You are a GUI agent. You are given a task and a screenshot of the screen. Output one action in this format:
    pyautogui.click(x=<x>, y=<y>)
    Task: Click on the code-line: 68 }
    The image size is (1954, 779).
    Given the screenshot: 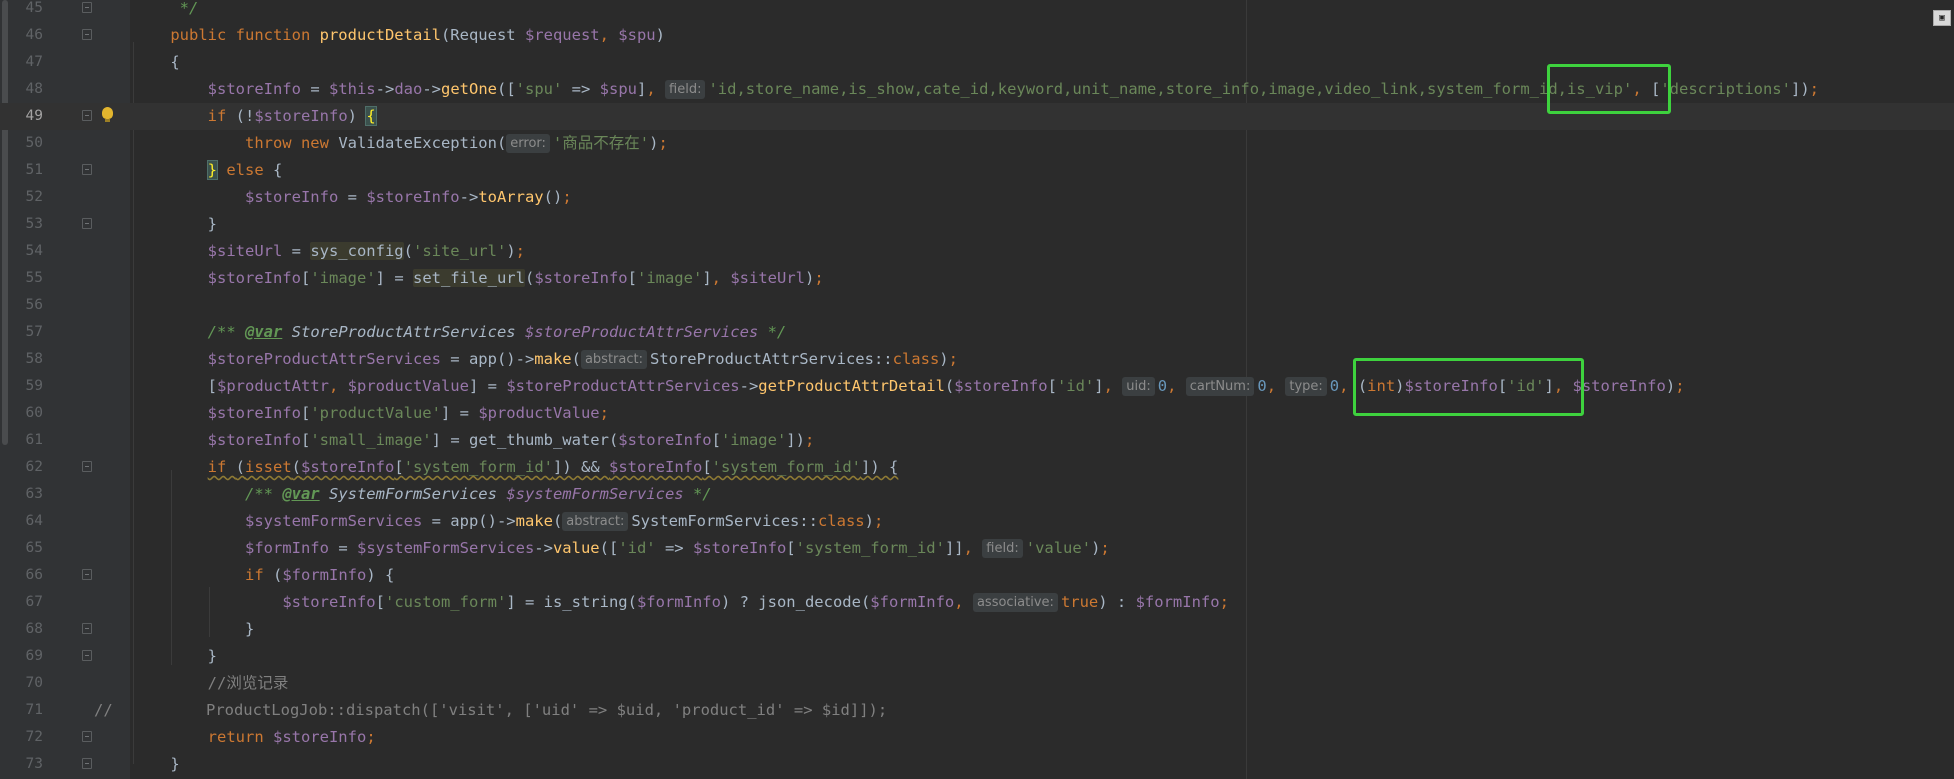 What is the action you would take?
    pyautogui.click(x=977, y=629)
    